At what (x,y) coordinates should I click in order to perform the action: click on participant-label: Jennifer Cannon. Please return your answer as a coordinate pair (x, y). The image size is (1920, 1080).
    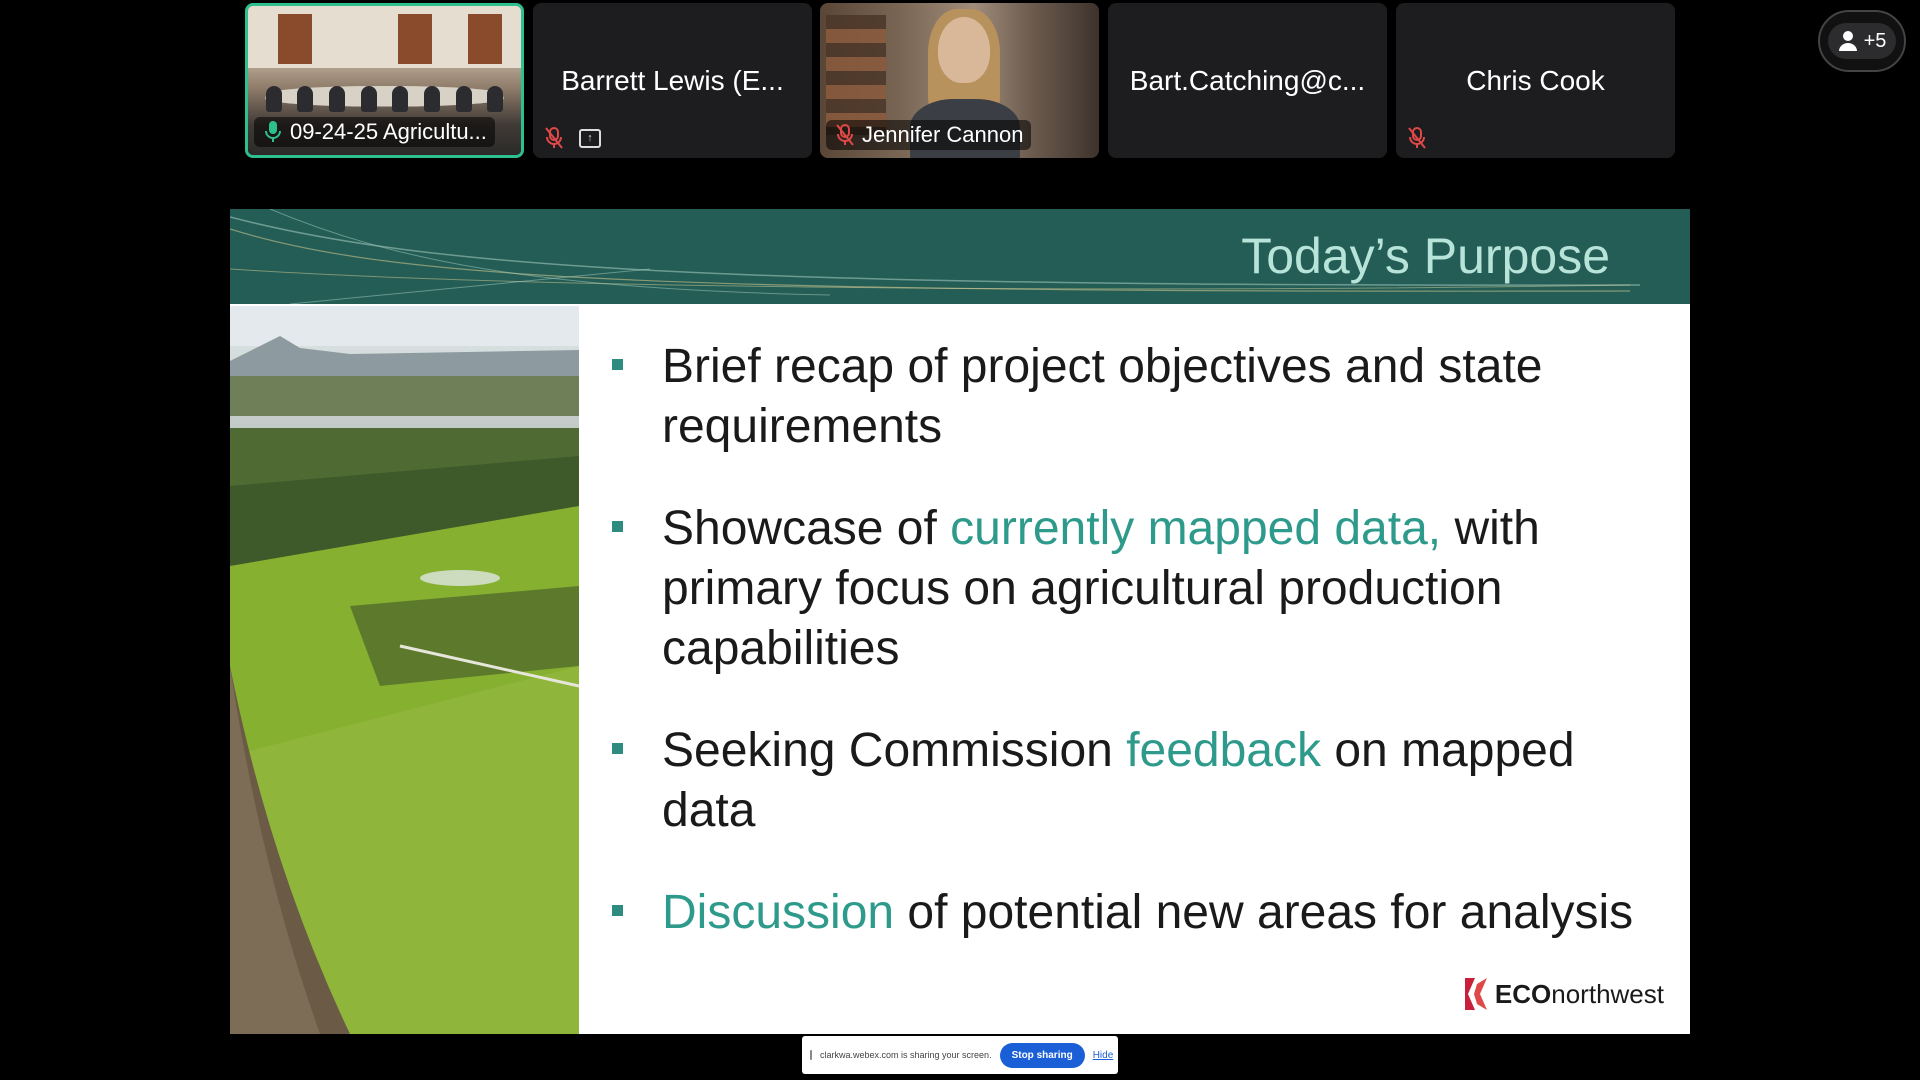
    Looking at the image, I should click on (929, 135).